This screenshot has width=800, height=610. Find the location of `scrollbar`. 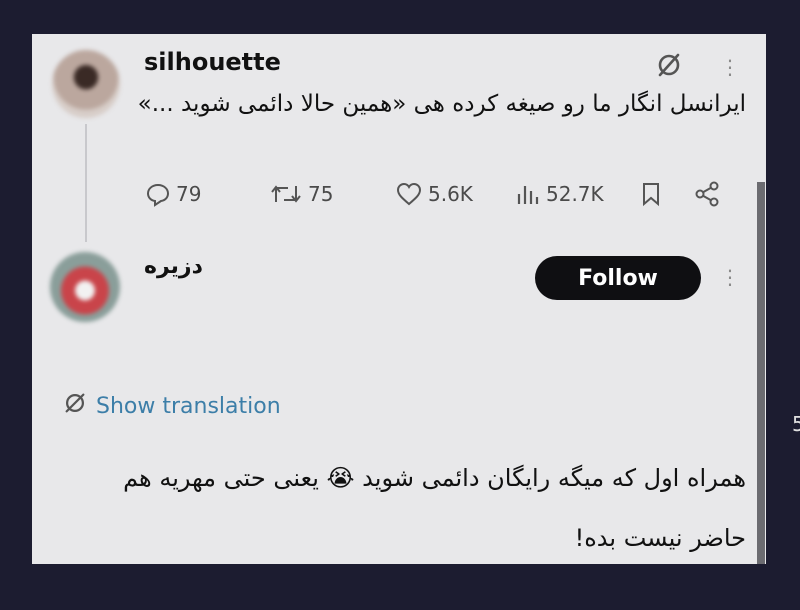

scrollbar is located at coordinates (761, 373).